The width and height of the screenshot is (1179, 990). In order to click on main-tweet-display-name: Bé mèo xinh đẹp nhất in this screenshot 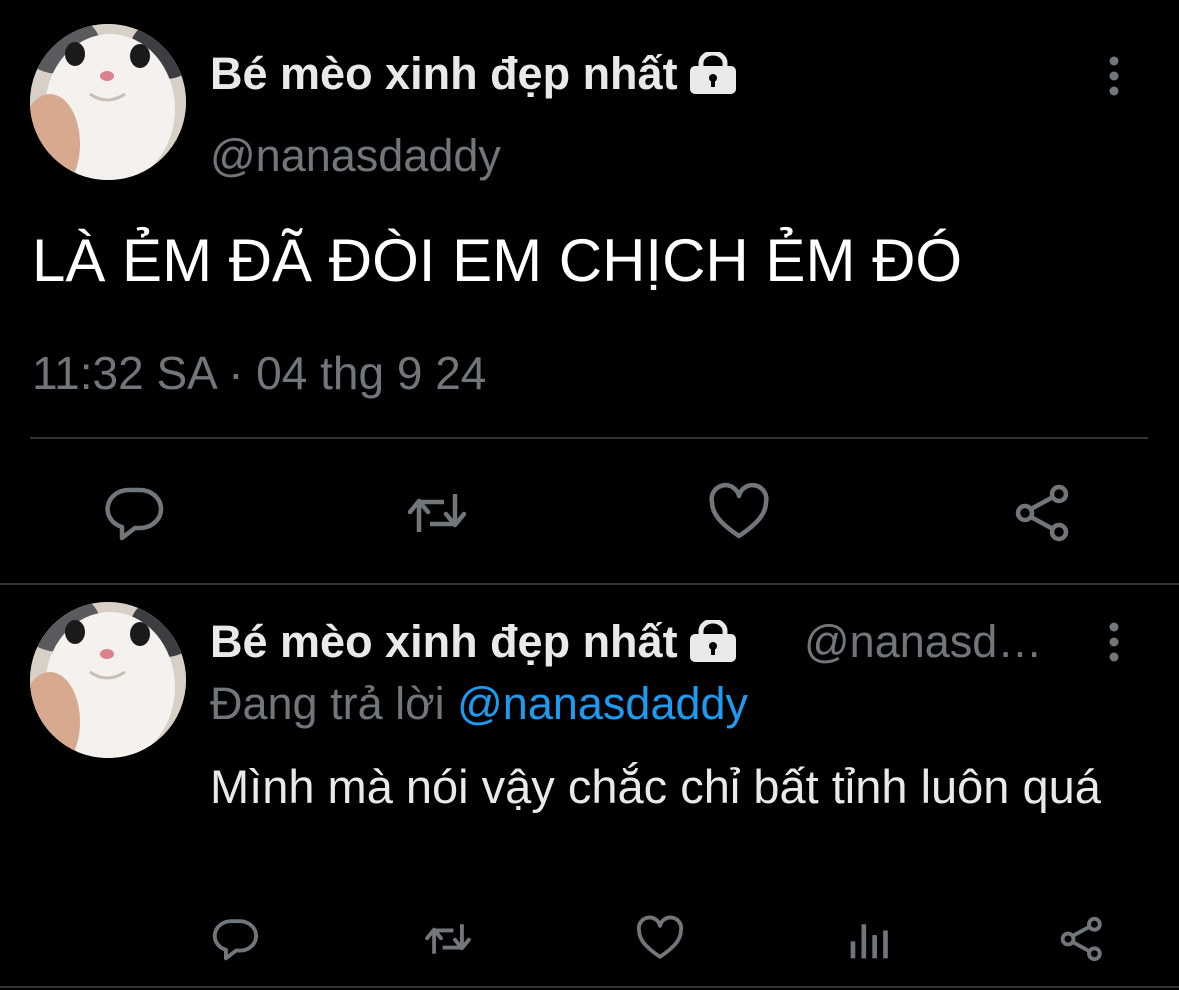, I will do `click(474, 74)`.